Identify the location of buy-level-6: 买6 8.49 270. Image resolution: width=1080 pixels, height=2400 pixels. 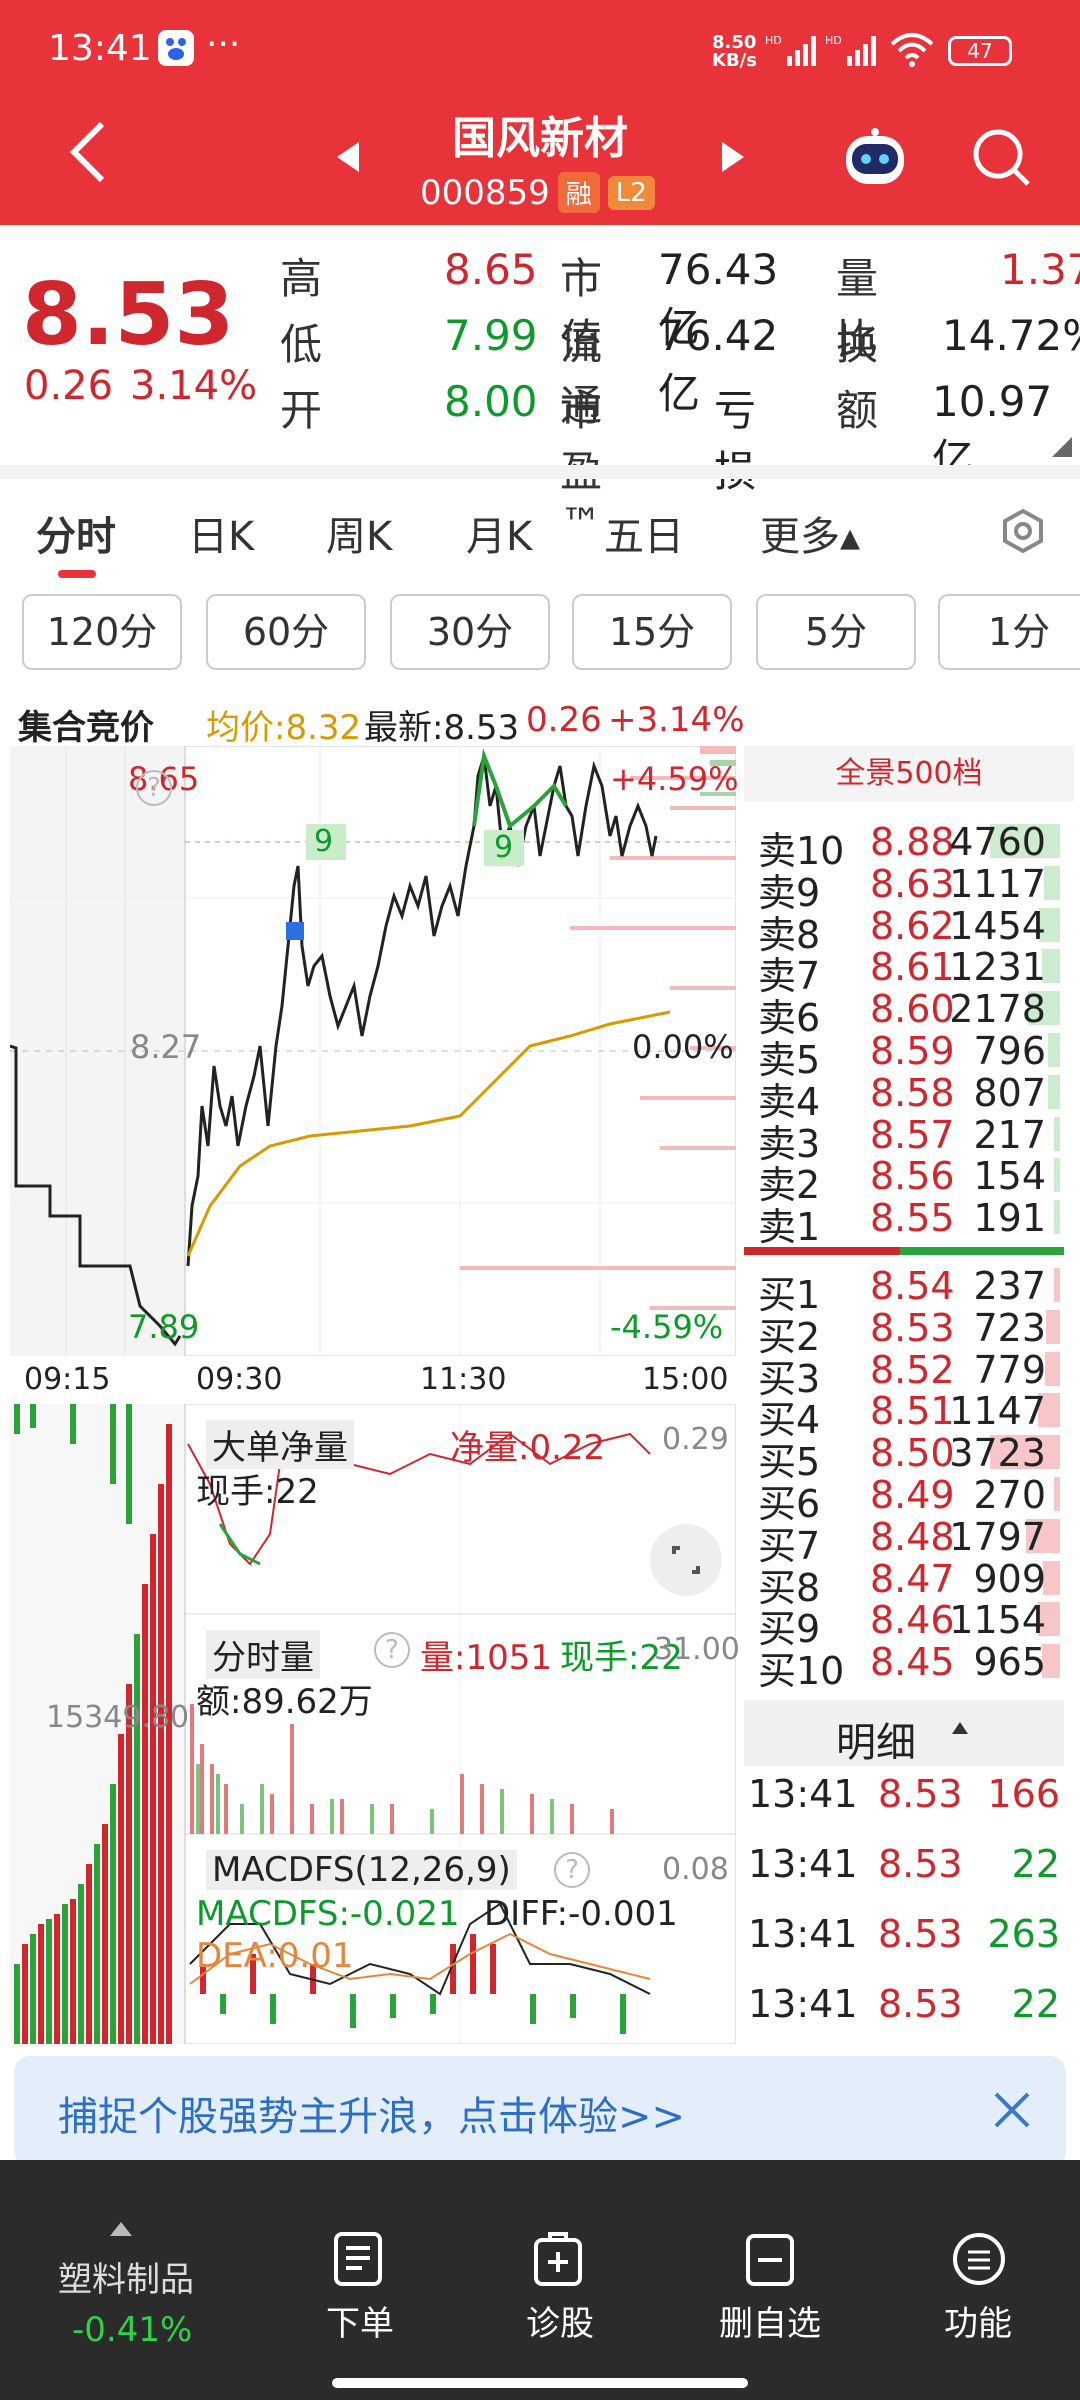
(909, 1499).